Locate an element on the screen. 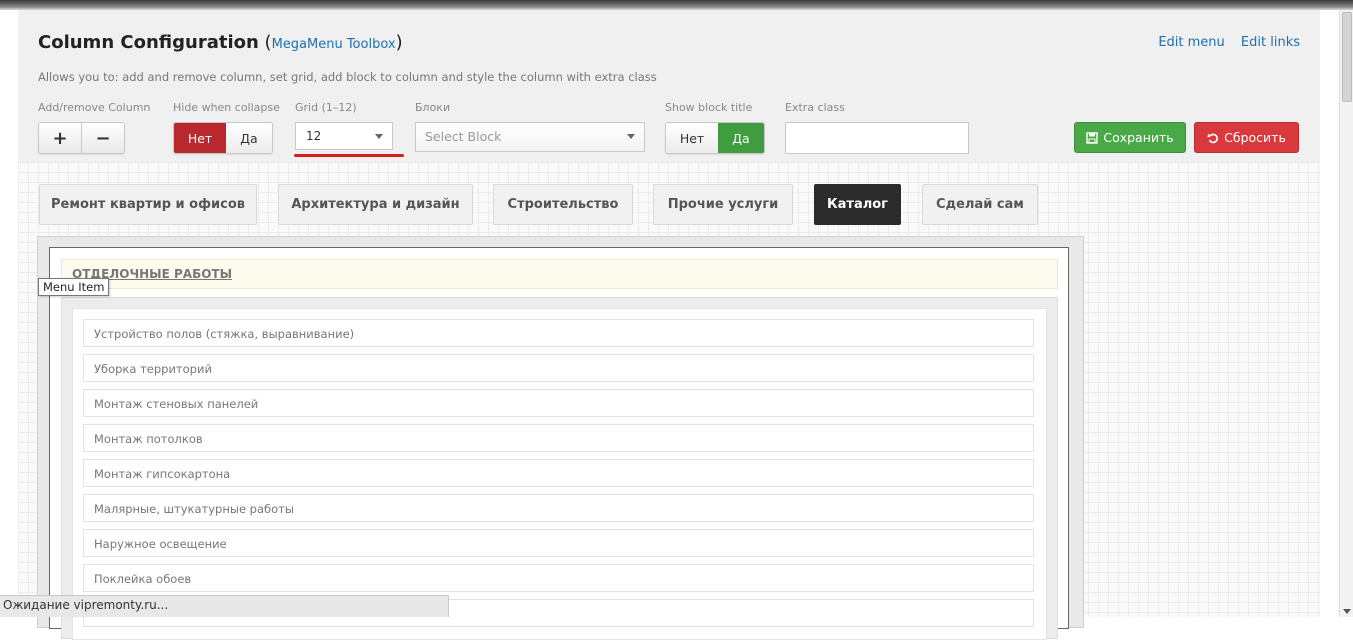 This screenshot has height=640, width=1353. megamenu-toolbox-link: MegaMenu Toolbox is located at coordinates (334, 44).